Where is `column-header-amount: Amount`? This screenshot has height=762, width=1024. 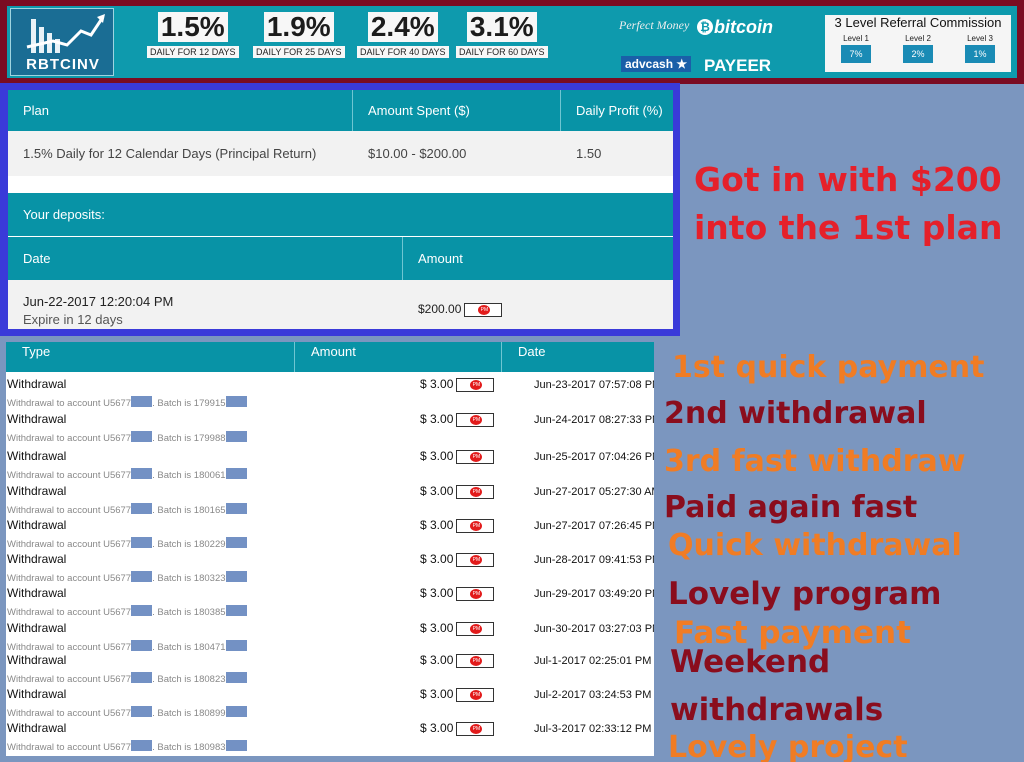 column-header-amount: Amount is located at coordinates (440, 258).